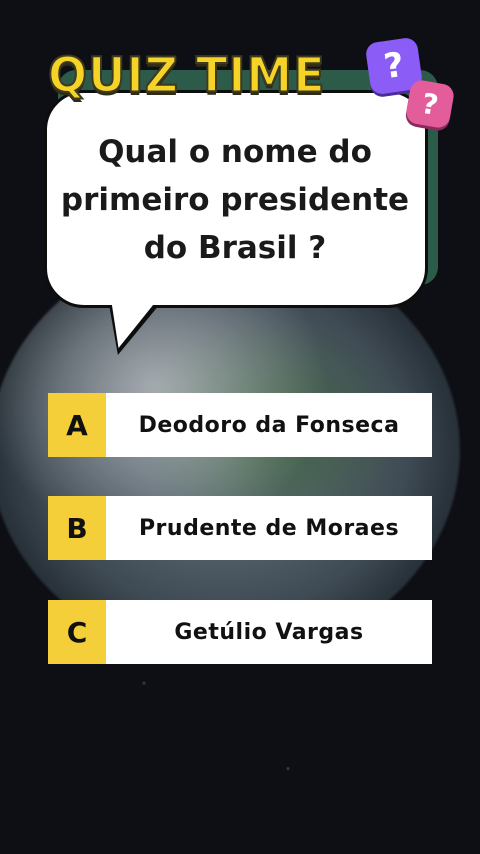 The height and width of the screenshot is (854, 480). Describe the element at coordinates (269, 425) in the screenshot. I see `option-label: Deodoro da Fonseca` at that location.